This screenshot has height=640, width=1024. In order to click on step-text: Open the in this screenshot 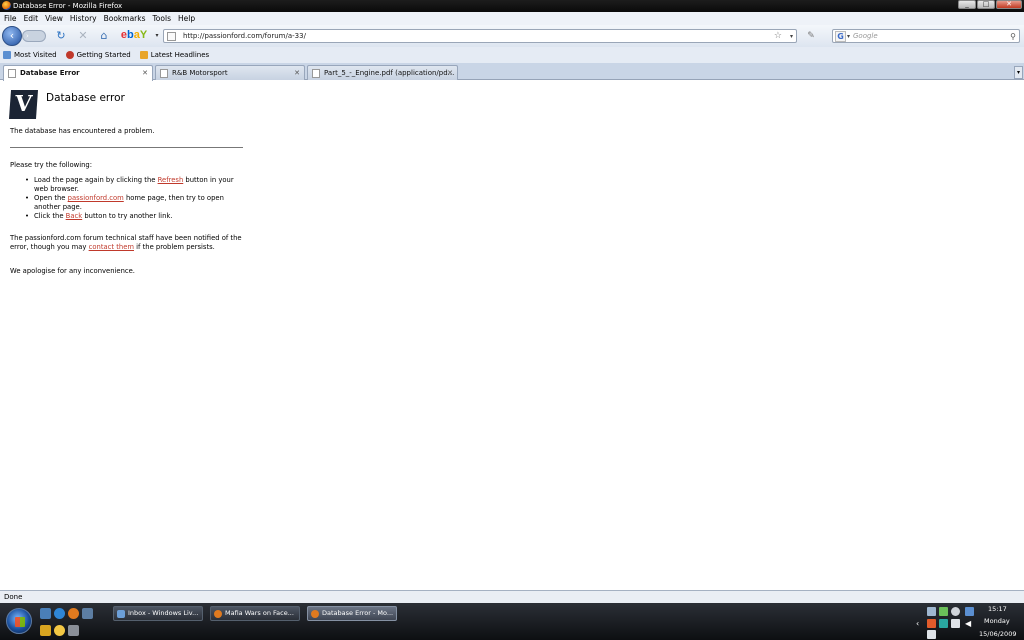, I will do `click(51, 198)`.